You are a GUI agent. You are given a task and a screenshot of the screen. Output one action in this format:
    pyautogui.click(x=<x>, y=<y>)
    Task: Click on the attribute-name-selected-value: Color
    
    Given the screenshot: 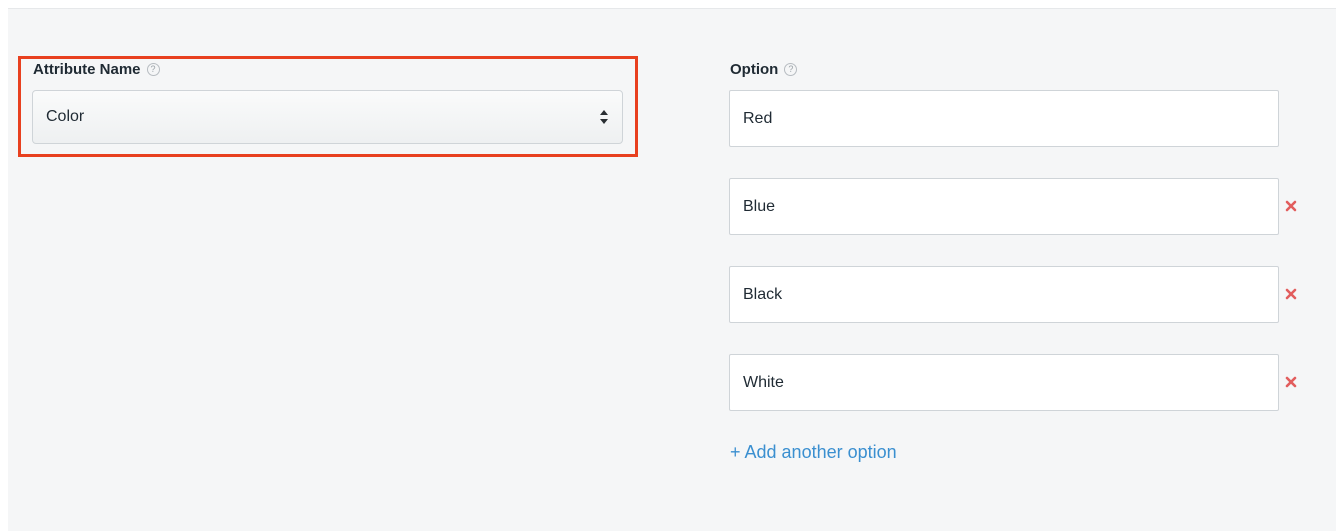 What is the action you would take?
    pyautogui.click(x=65, y=116)
    